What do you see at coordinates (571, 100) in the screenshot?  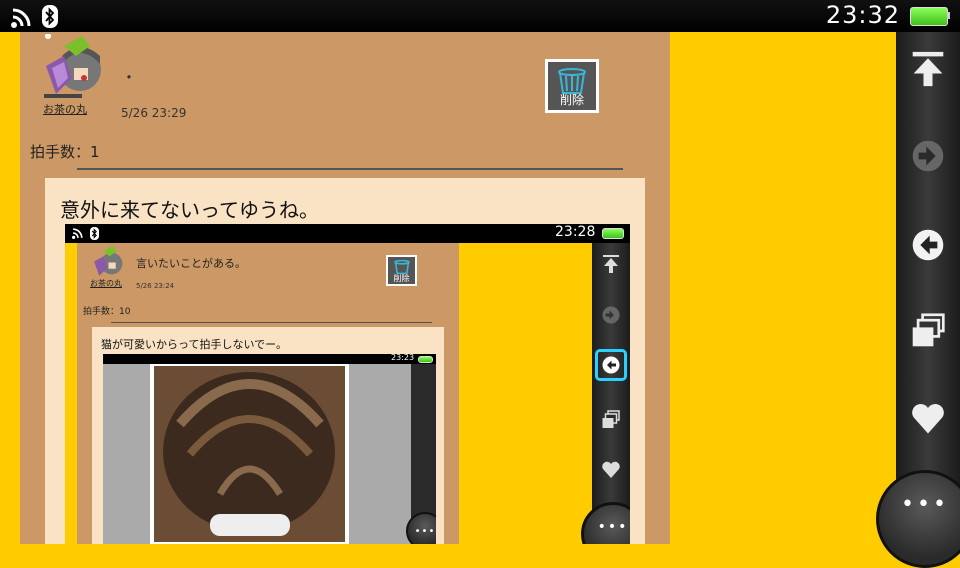 I see `delete-label: 削除` at bounding box center [571, 100].